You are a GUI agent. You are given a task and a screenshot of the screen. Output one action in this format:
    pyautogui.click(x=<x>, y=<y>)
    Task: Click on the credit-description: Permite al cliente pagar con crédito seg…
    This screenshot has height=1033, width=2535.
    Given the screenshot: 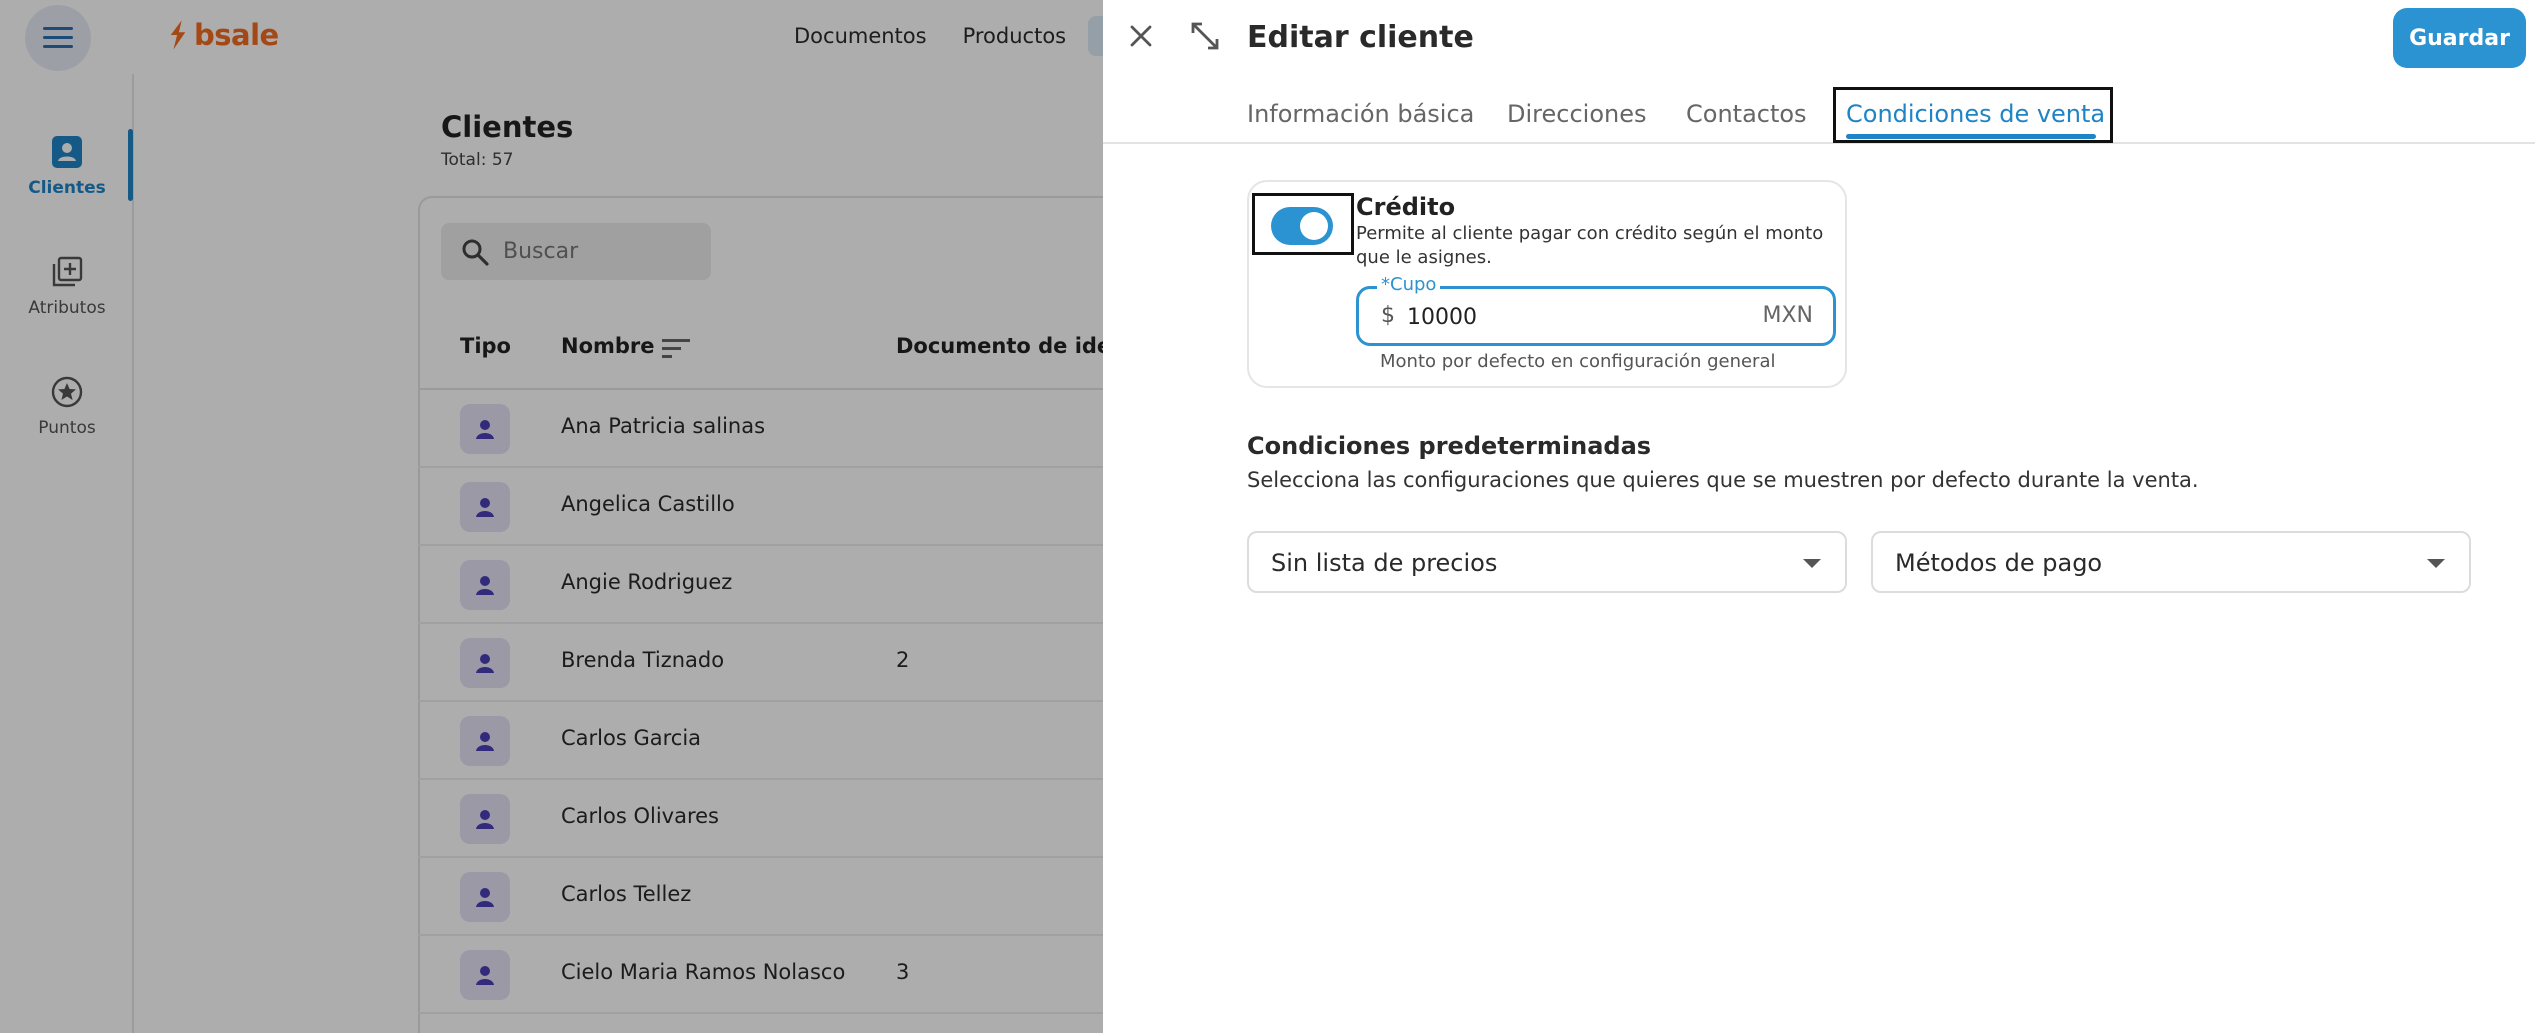 What is the action you would take?
    pyautogui.click(x=1590, y=245)
    